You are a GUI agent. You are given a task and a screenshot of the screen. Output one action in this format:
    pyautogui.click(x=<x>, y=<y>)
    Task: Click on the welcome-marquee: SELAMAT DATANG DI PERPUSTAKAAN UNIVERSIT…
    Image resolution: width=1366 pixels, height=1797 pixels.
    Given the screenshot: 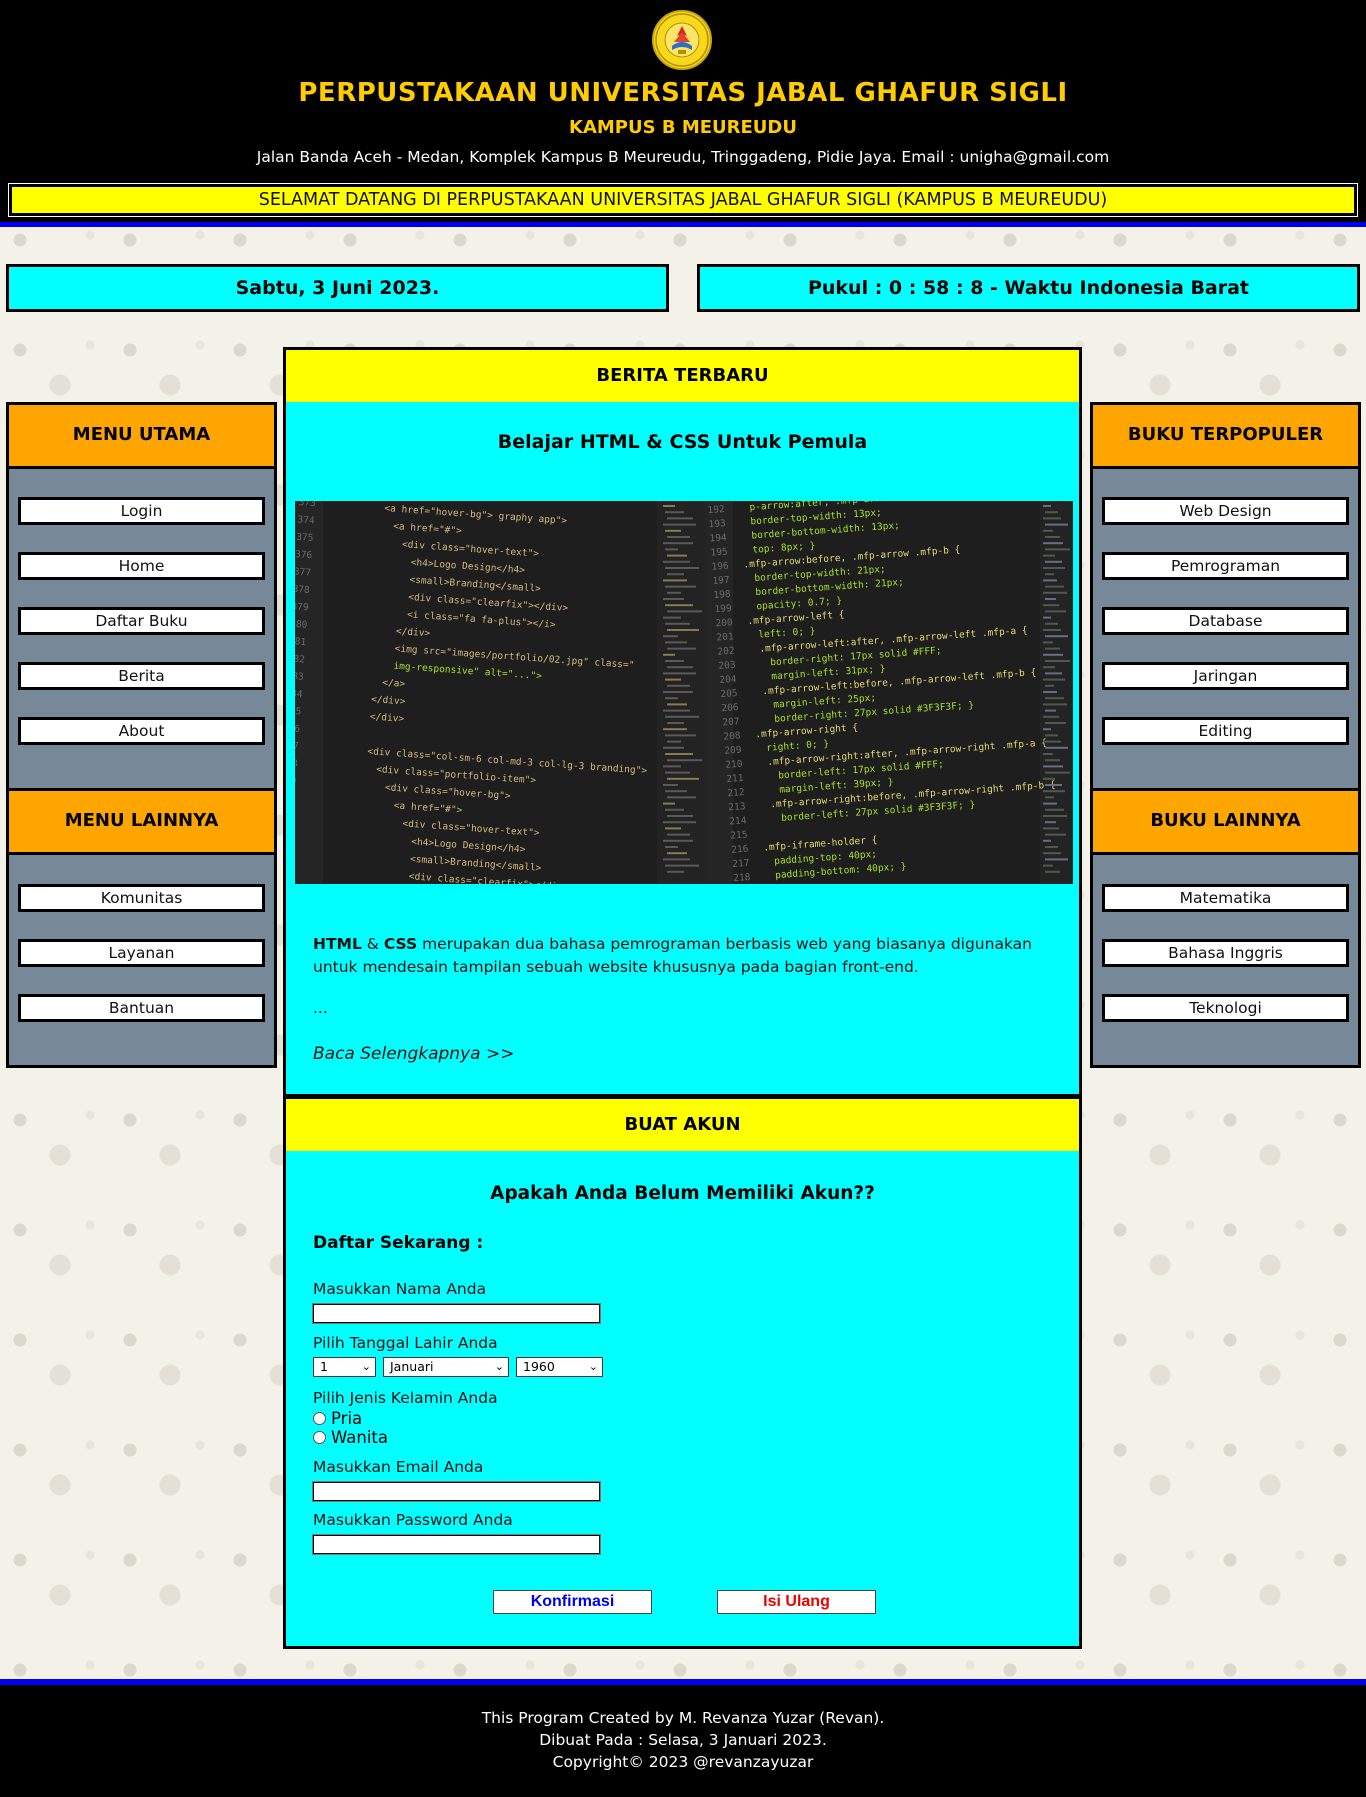 What is the action you would take?
    pyautogui.click(x=683, y=200)
    